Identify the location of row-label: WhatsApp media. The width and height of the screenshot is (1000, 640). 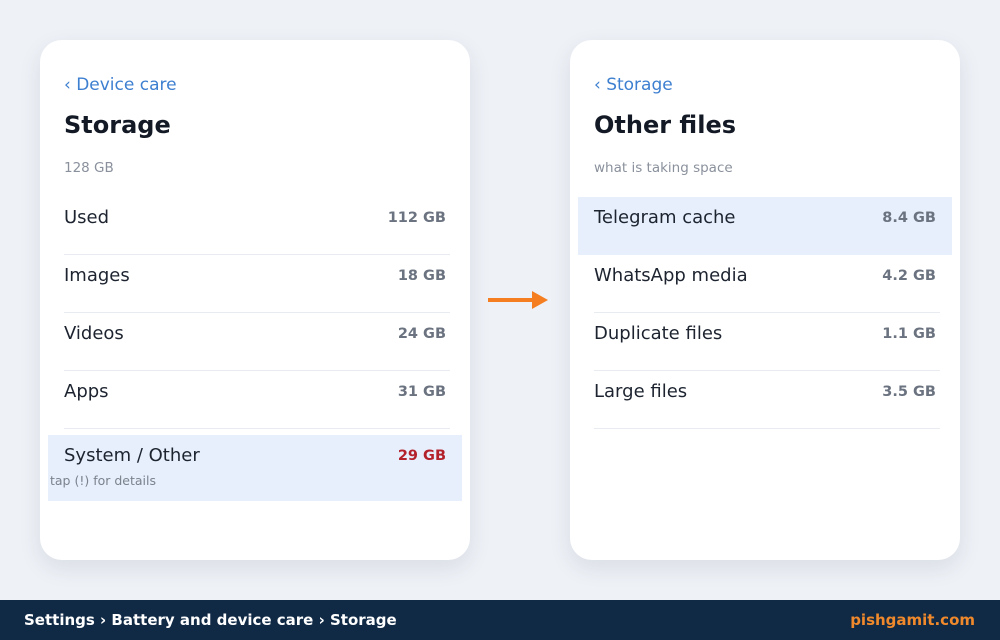
(671, 275).